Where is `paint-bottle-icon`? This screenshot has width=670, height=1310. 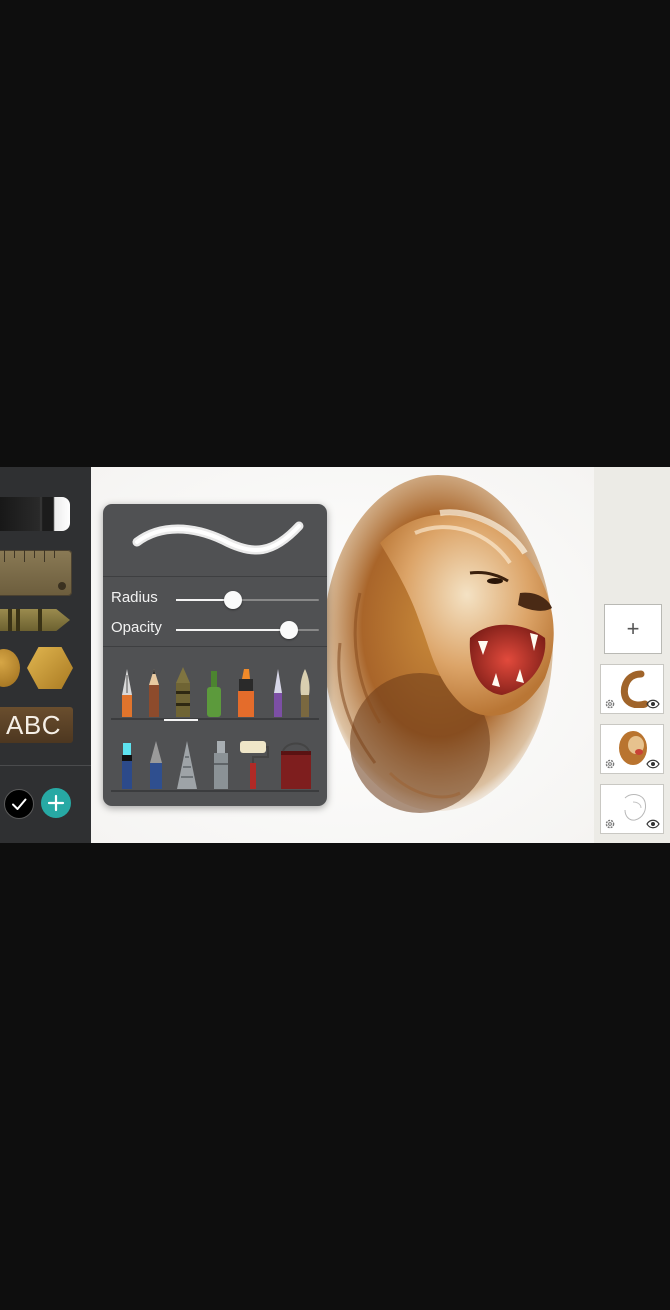 paint-bottle-icon is located at coordinates (214, 694).